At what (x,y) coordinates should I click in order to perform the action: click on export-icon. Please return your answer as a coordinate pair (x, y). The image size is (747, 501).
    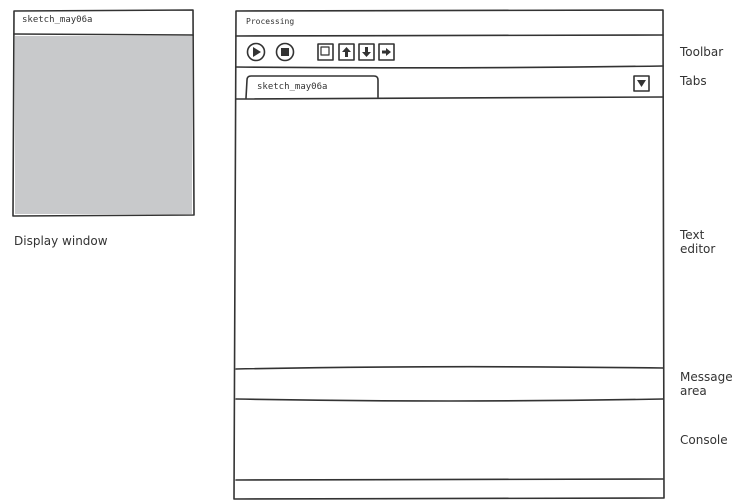
    Looking at the image, I should click on (386, 52).